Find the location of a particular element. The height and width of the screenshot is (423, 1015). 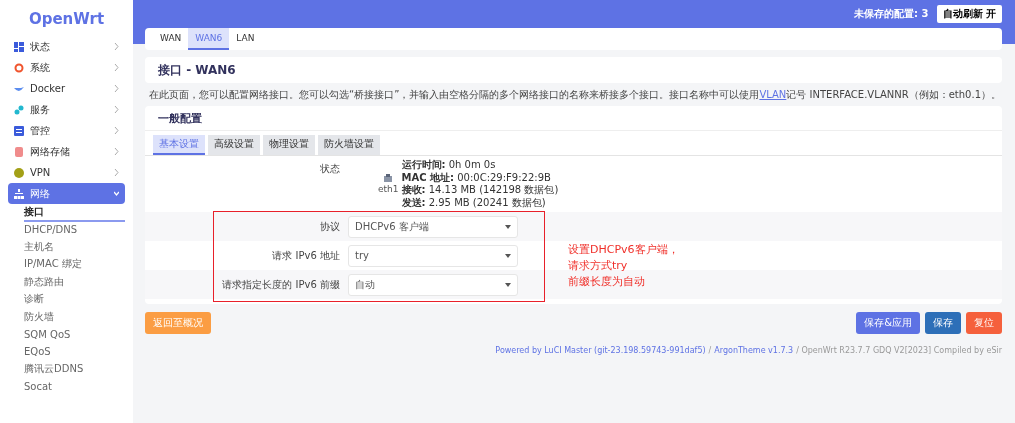

sidebar-subitem: 静态路由 is located at coordinates (74, 283).